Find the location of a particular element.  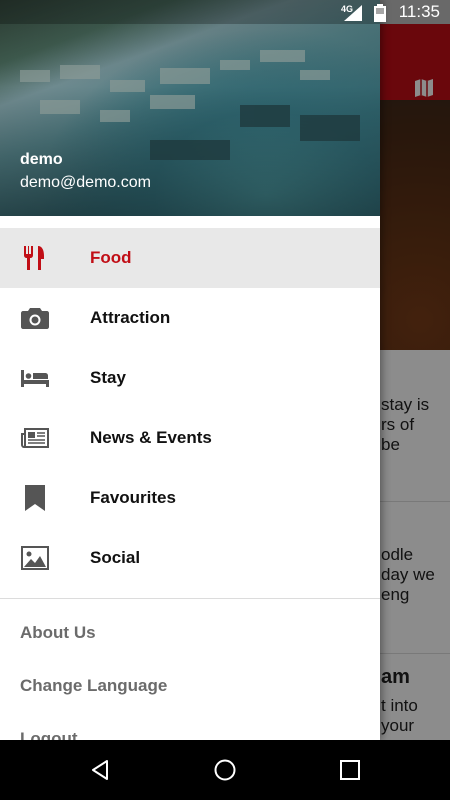

menu-item-label: Favourites is located at coordinates (133, 497).